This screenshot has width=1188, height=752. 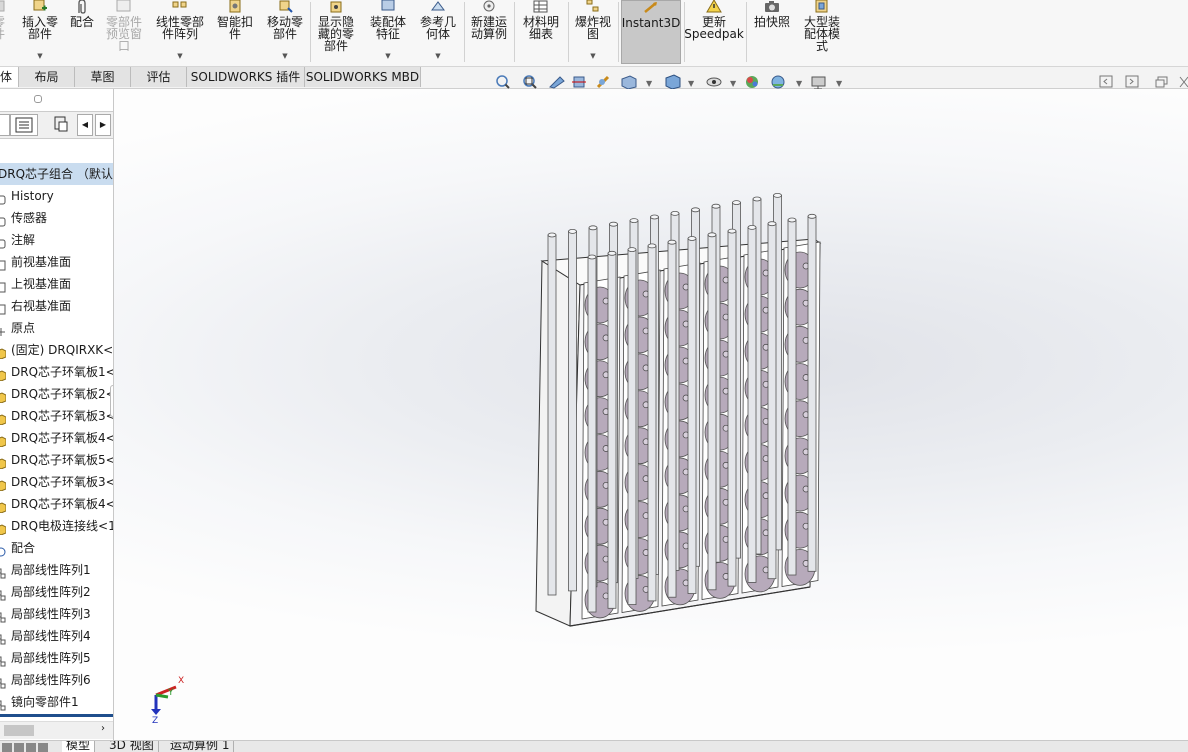 I want to click on tab-motion-study-1: 运动算例 1, so click(x=200, y=746).